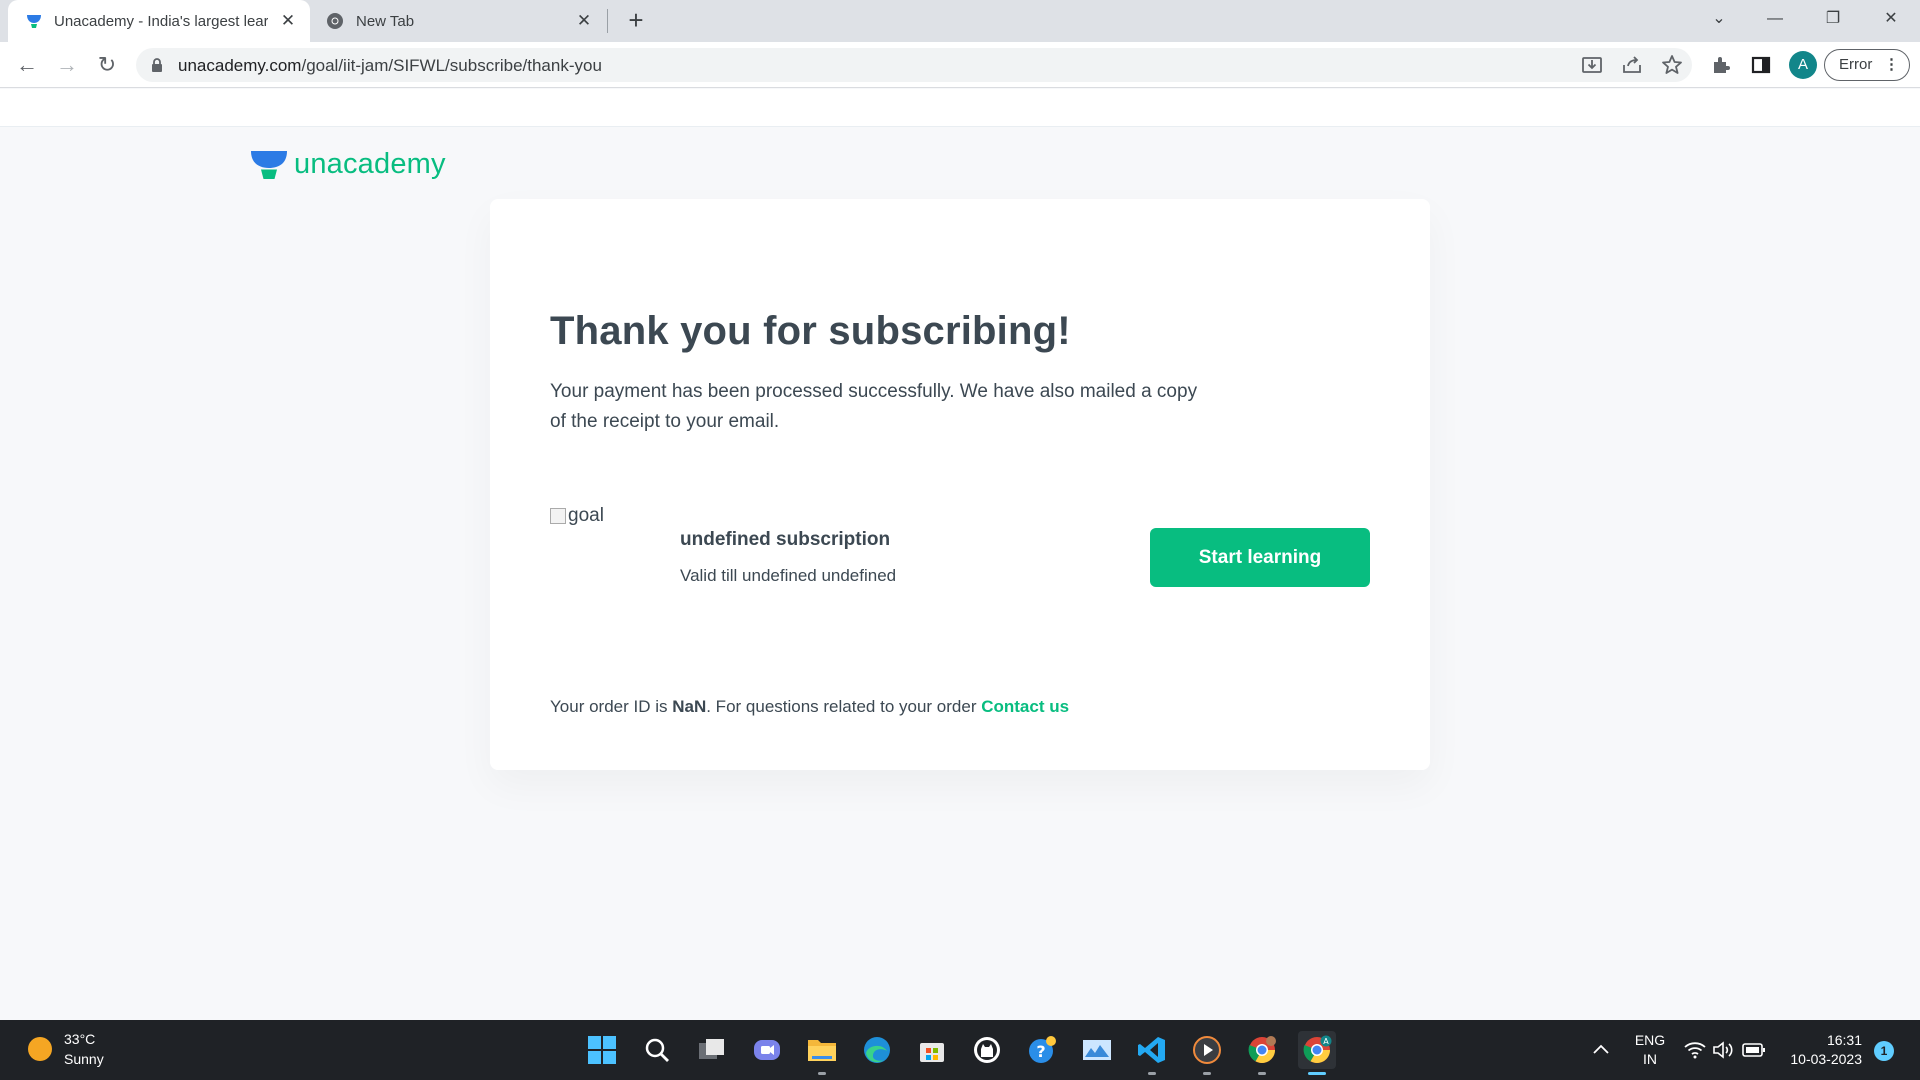 This screenshot has width=1920, height=1080. Describe the element at coordinates (385, 21) in the screenshot. I see `tab-title: New Tab` at that location.